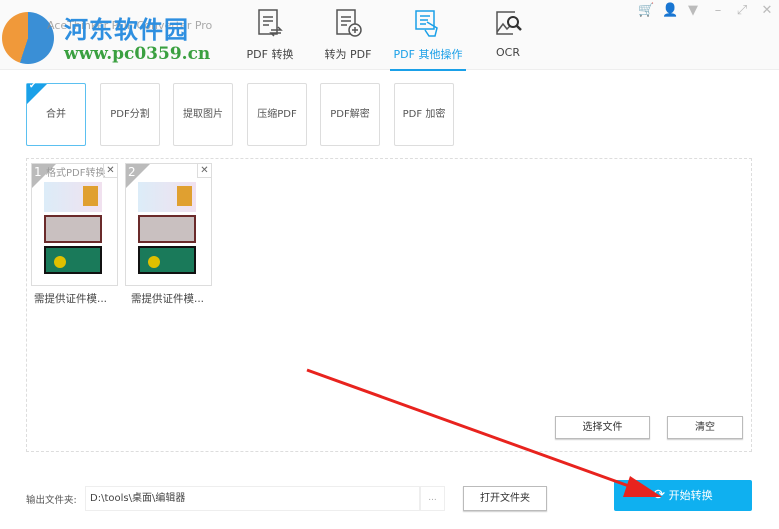 The height and width of the screenshot is (529, 779). Describe the element at coordinates (37, 93) in the screenshot. I see `check-icon: ✔` at that location.